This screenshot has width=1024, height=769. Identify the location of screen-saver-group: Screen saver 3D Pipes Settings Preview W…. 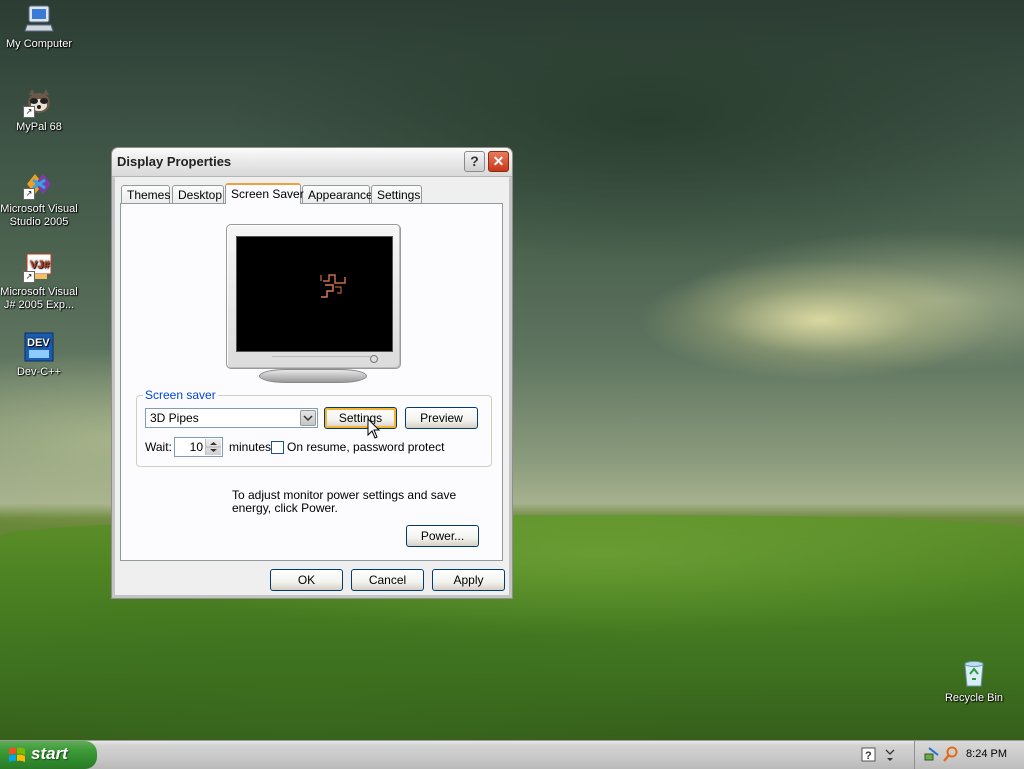
(314, 427).